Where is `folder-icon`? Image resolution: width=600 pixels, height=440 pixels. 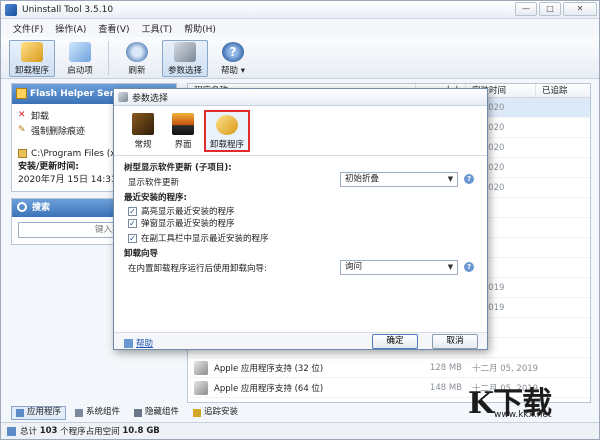
folder-icon is located at coordinates (22, 153).